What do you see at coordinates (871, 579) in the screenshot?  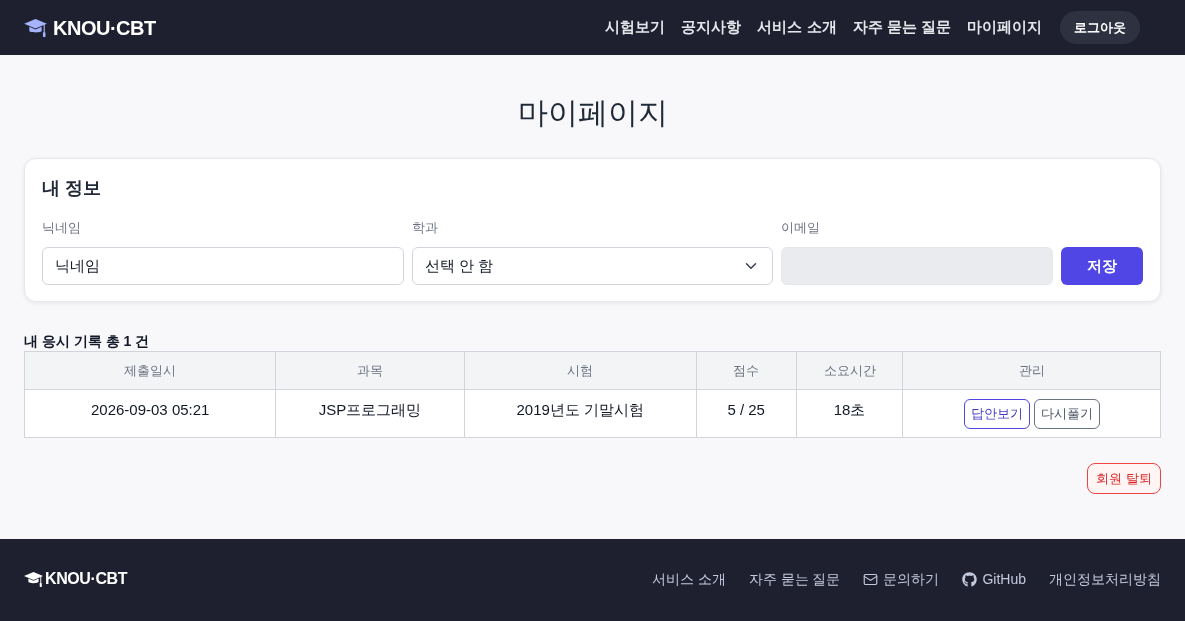 I see `mail-icon` at bounding box center [871, 579].